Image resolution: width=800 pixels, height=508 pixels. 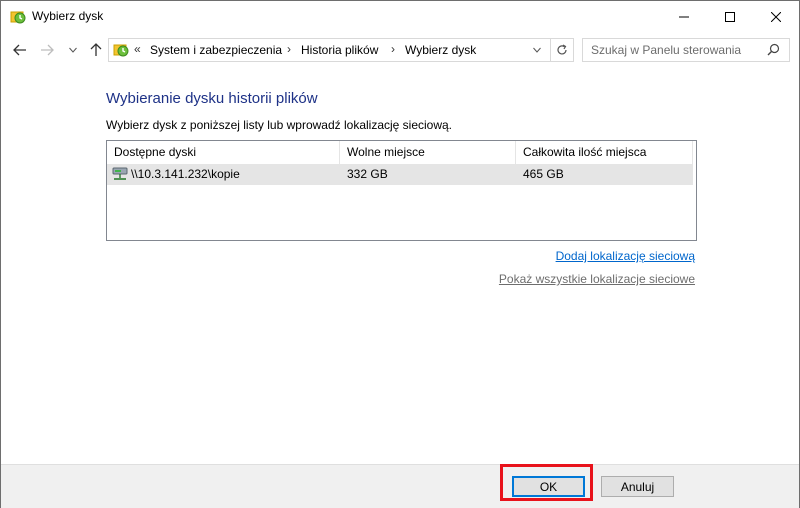 I want to click on refresh-button, so click(x=561, y=50).